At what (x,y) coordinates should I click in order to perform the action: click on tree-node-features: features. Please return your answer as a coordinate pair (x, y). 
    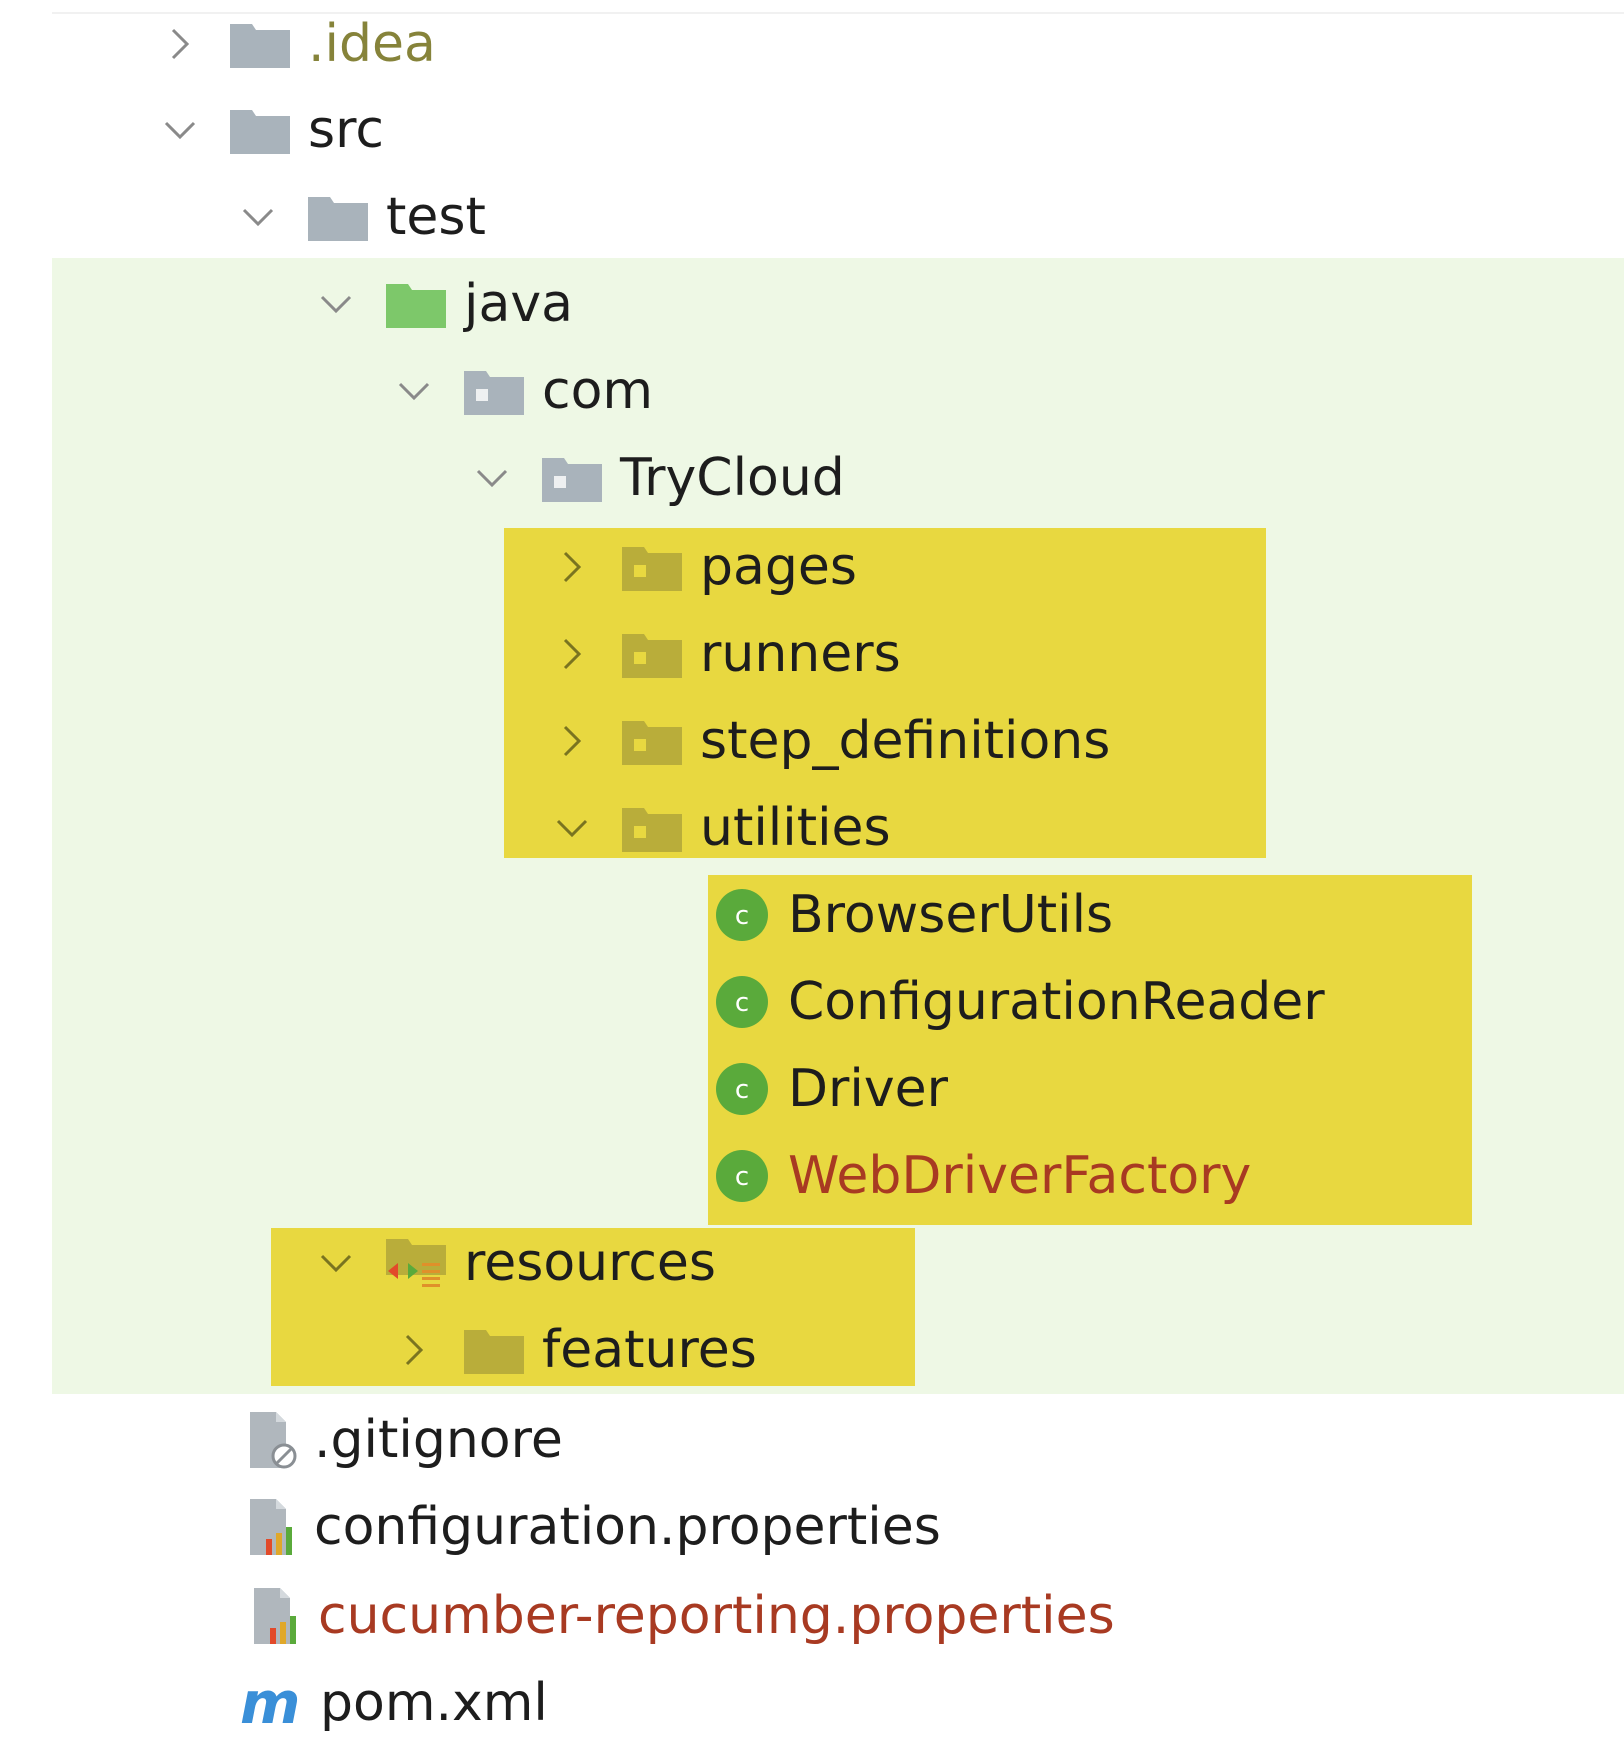
    Looking at the image, I should click on (573, 1349).